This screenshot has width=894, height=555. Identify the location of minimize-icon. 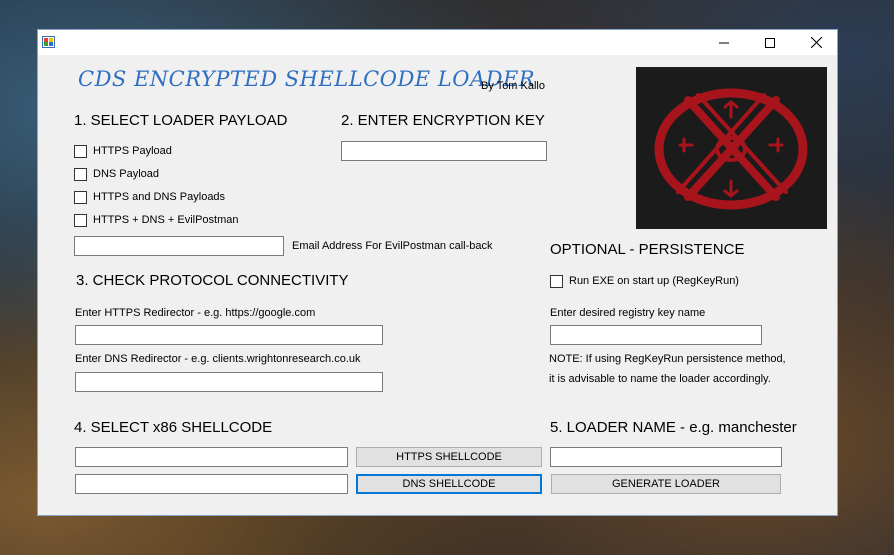
(724, 42).